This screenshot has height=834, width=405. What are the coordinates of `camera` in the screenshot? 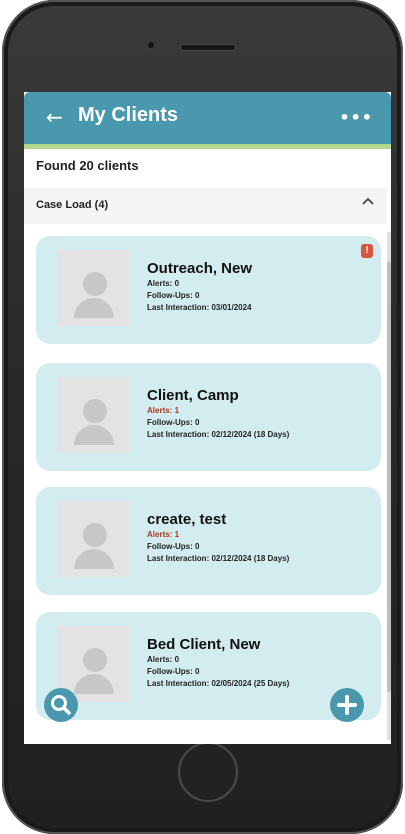 It's located at (151, 45).